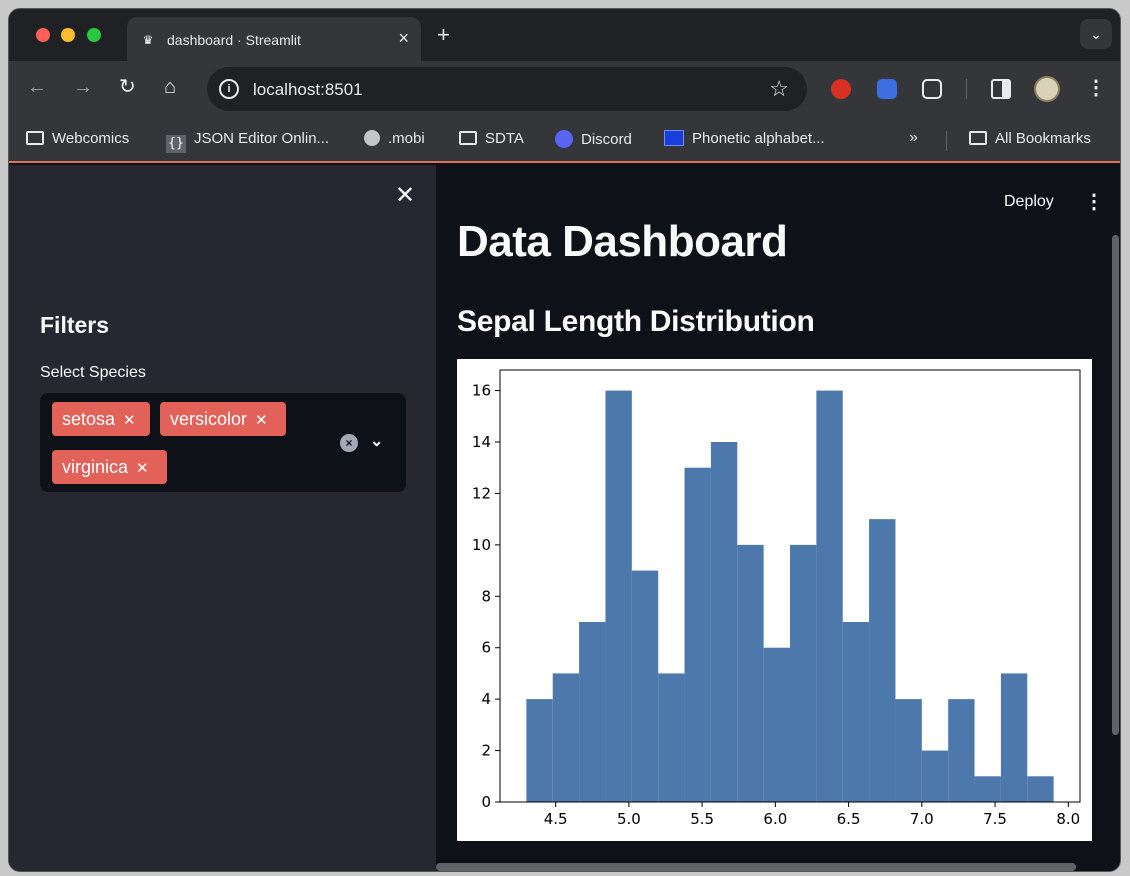  What do you see at coordinates (629, 819) in the screenshot?
I see `x-tick-label: 5.0` at bounding box center [629, 819].